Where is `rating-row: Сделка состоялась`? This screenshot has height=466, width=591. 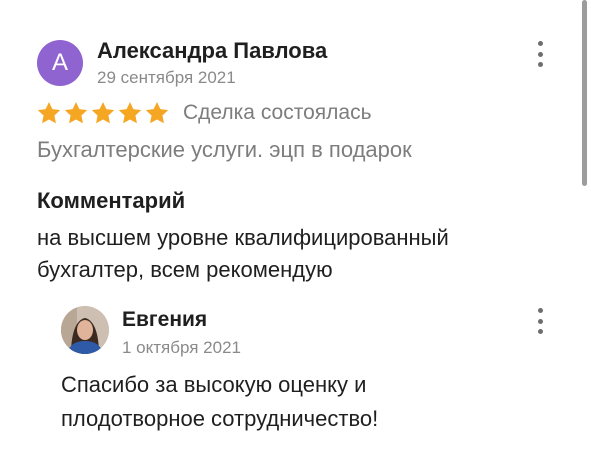 rating-row: Сделка состоялась is located at coordinates (204, 113).